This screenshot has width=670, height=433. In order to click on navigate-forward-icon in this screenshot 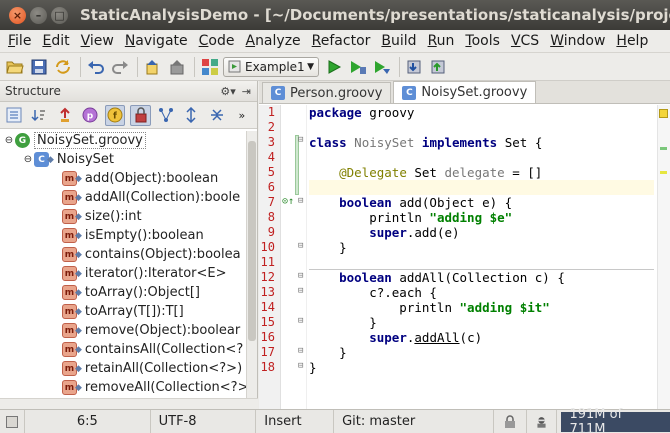, I will do `click(177, 67)`.